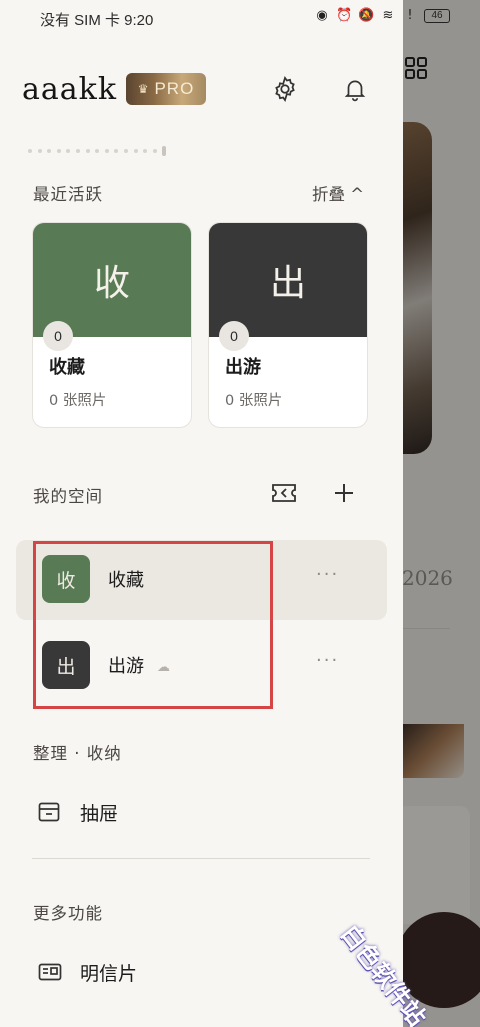  I want to click on notifications-button, so click(355, 89).